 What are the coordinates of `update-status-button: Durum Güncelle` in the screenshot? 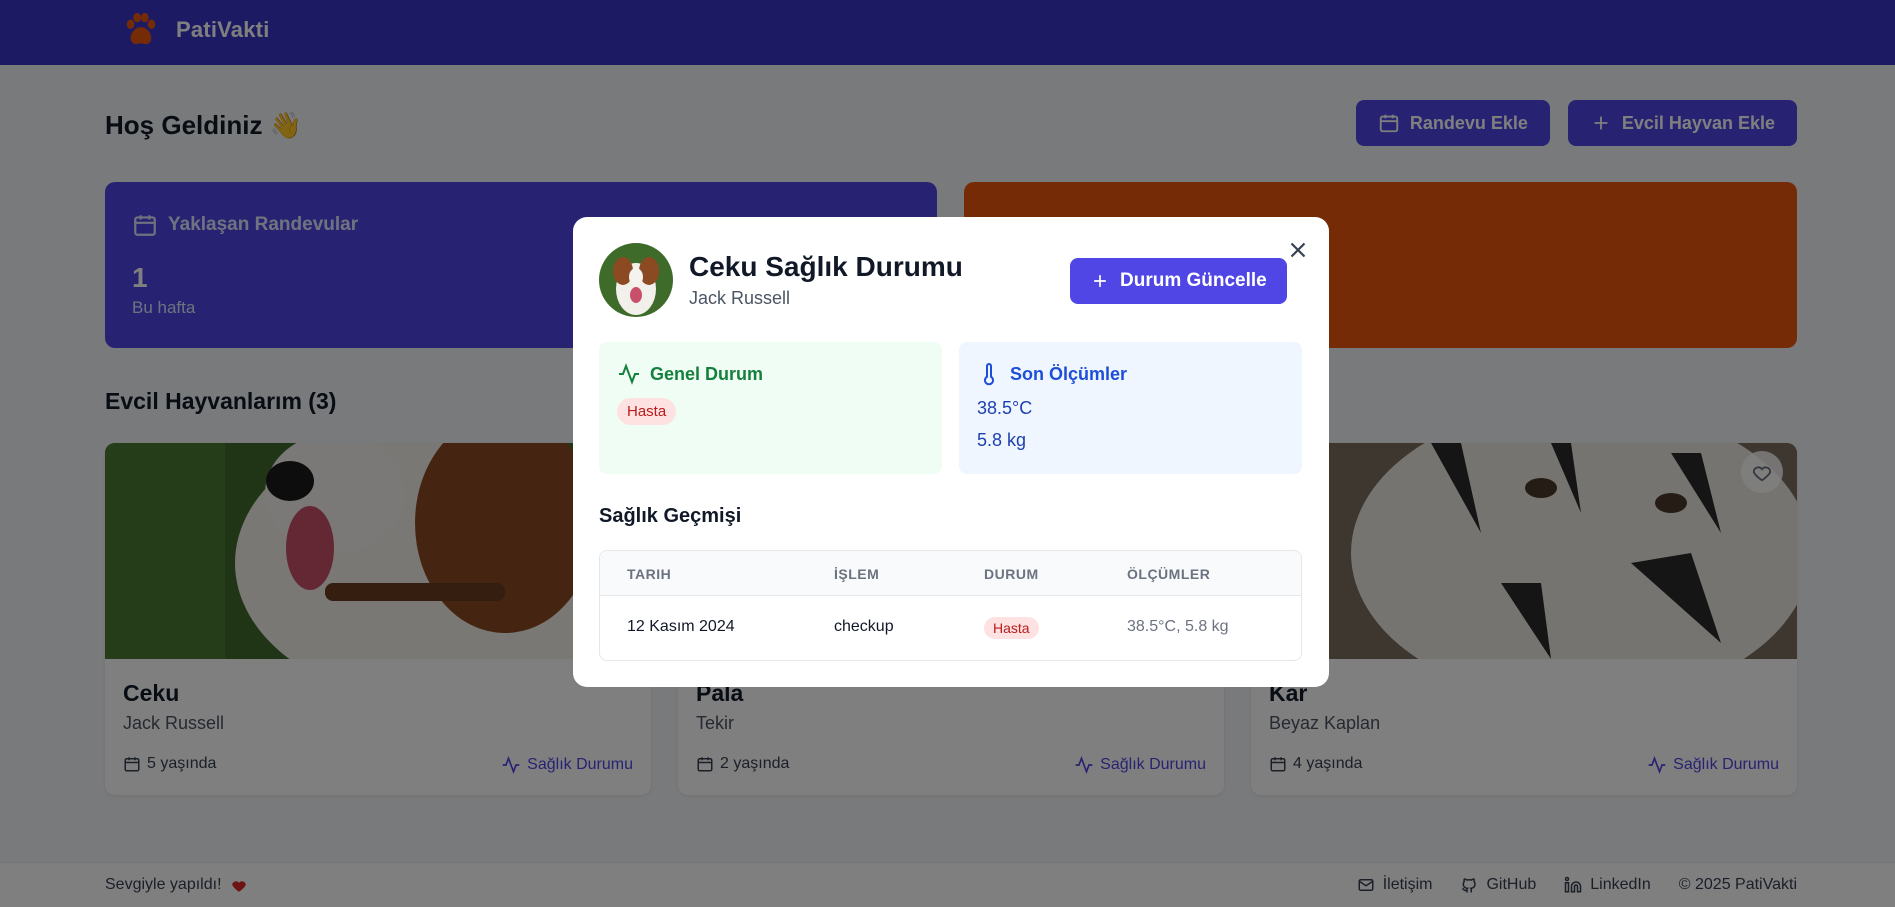 It's located at (1178, 281).